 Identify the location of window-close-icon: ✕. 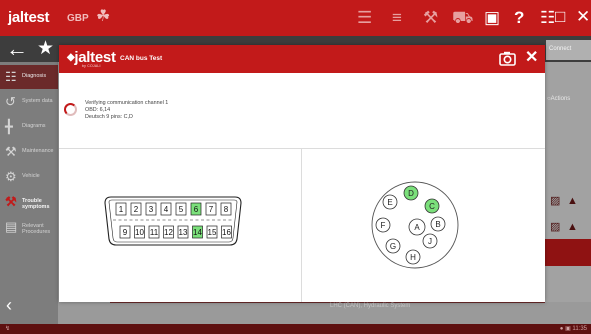
(583, 17).